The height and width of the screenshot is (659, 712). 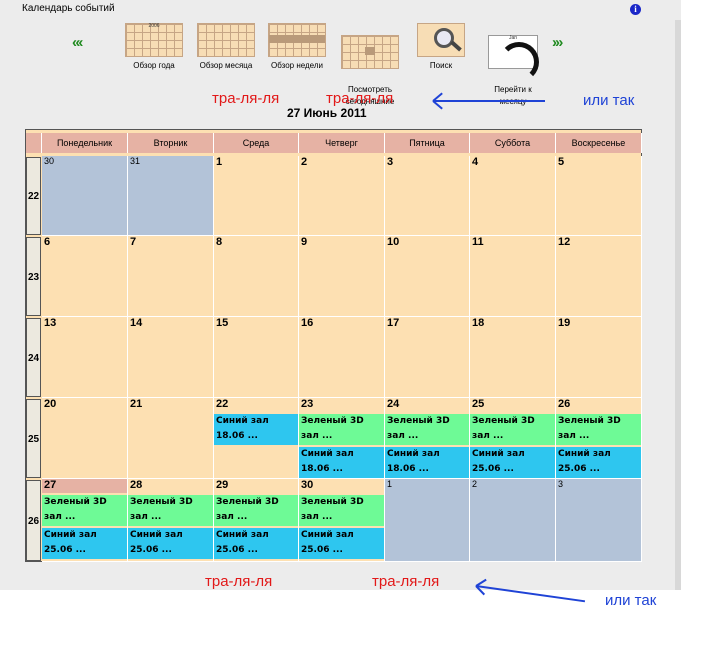 I want to click on day-cell: 7, so click(x=171, y=276).